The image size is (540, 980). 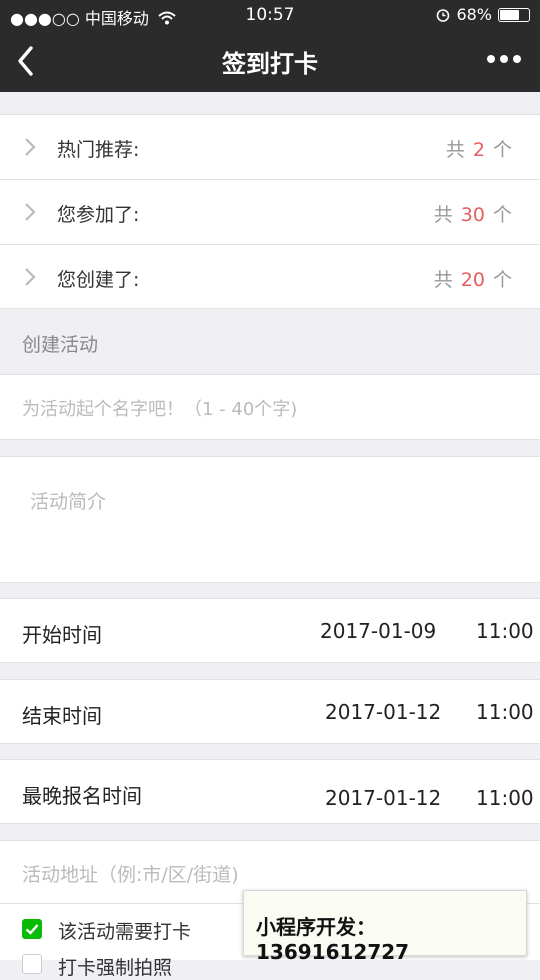 What do you see at coordinates (98, 280) in the screenshot?
I see `summary-label: 您创建了:` at bounding box center [98, 280].